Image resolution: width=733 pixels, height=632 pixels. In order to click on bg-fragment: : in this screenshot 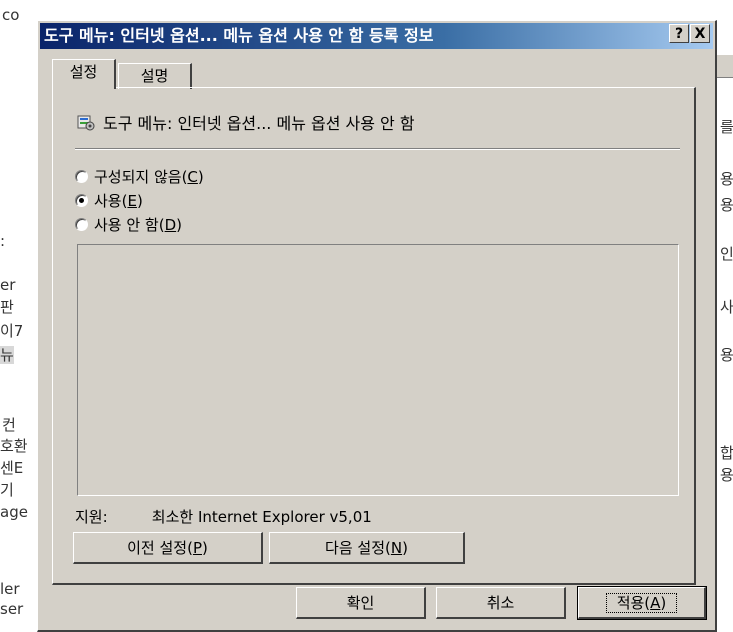, I will do `click(3, 241)`.